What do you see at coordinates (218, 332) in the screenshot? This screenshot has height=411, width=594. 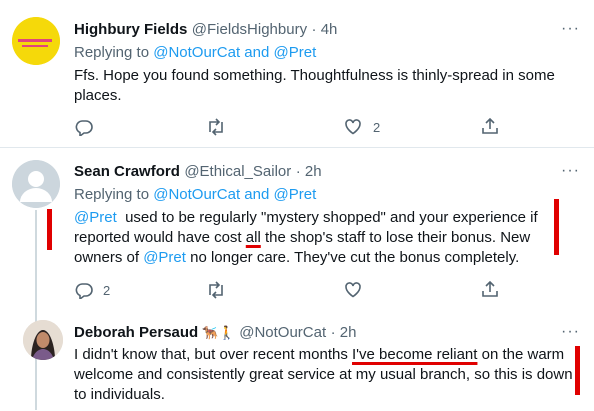 I see `display-name-emoji: 🐕‍🦺🚶` at bounding box center [218, 332].